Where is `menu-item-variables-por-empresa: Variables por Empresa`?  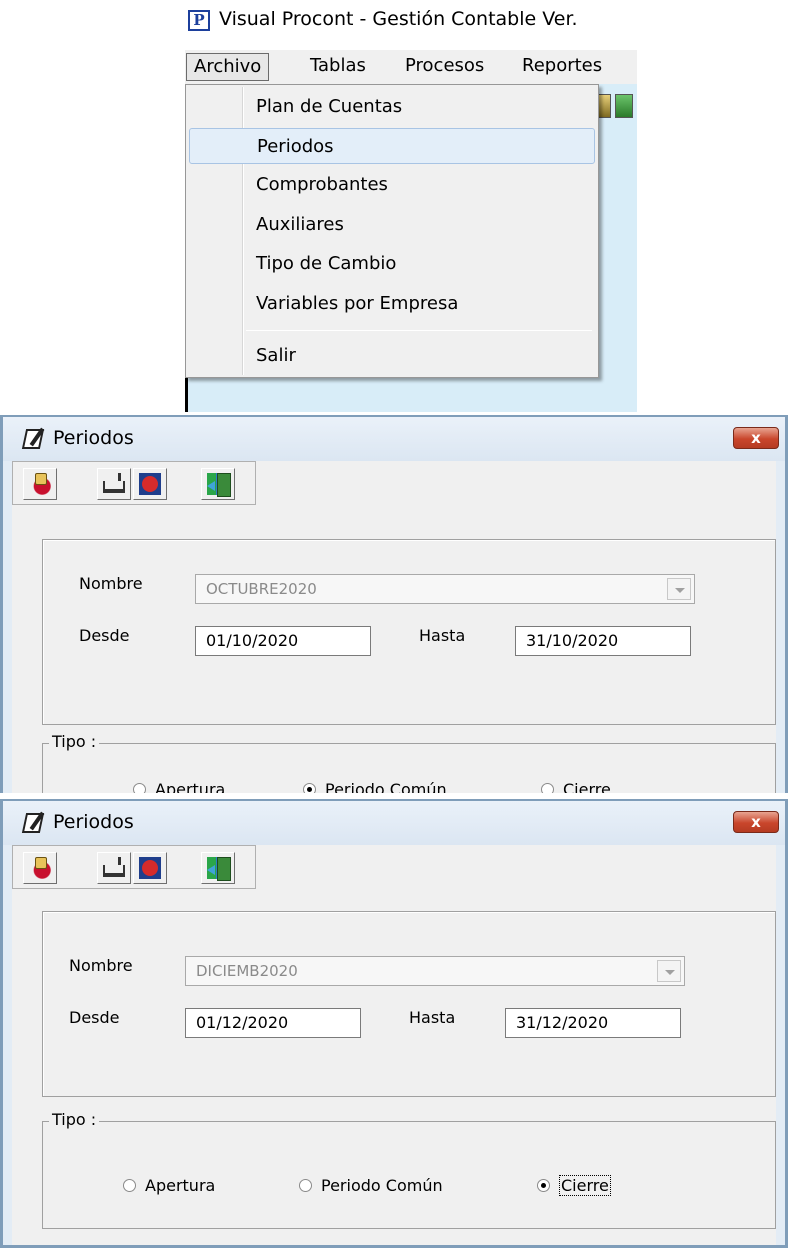 menu-item-variables-por-empresa: Variables por Empresa is located at coordinates (392, 304).